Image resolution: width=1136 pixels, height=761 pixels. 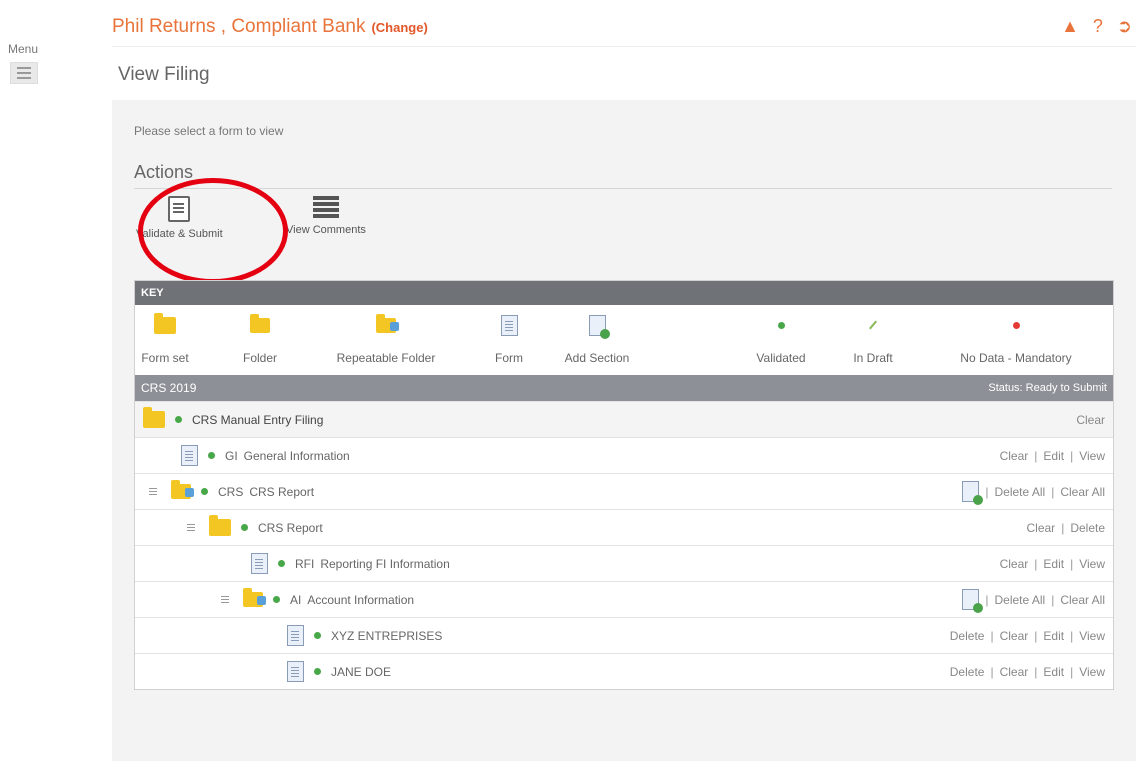 I want to click on comments-icon, so click(x=325, y=207).